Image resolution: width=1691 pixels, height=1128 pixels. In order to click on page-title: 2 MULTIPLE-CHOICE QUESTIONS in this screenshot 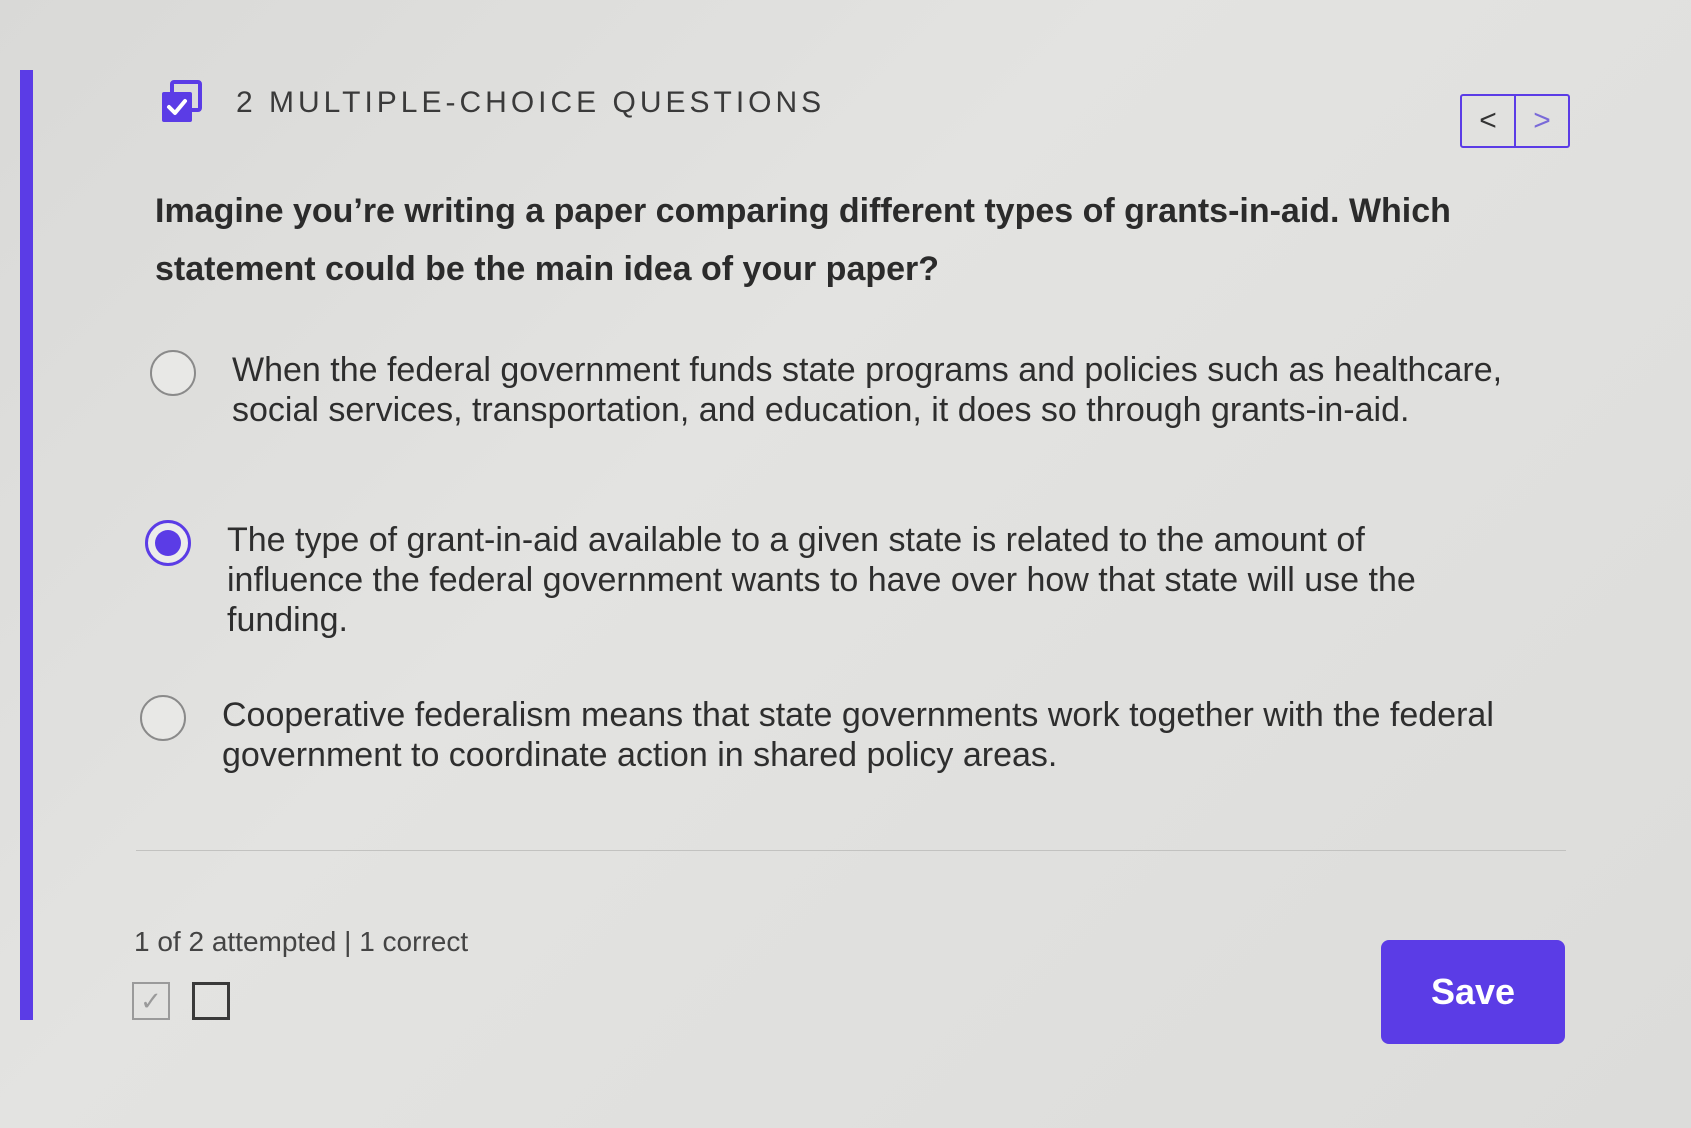, I will do `click(531, 102)`.